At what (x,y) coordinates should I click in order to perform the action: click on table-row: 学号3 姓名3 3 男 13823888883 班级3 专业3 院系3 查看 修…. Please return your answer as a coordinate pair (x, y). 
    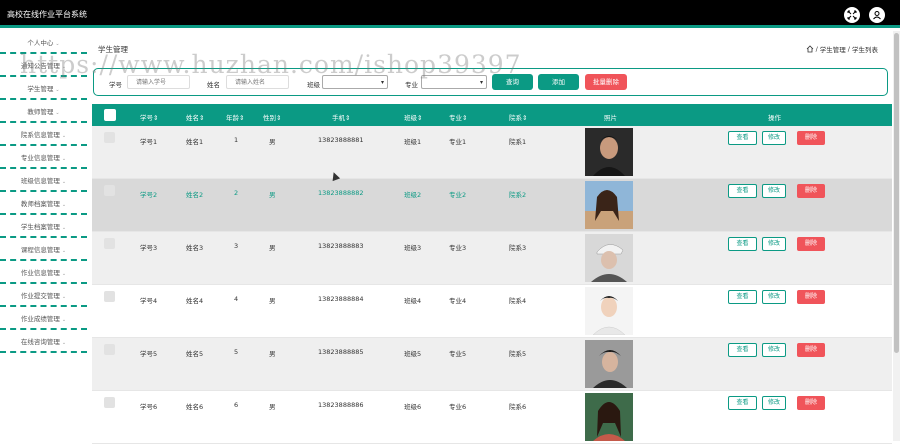
    Looking at the image, I should click on (492, 258).